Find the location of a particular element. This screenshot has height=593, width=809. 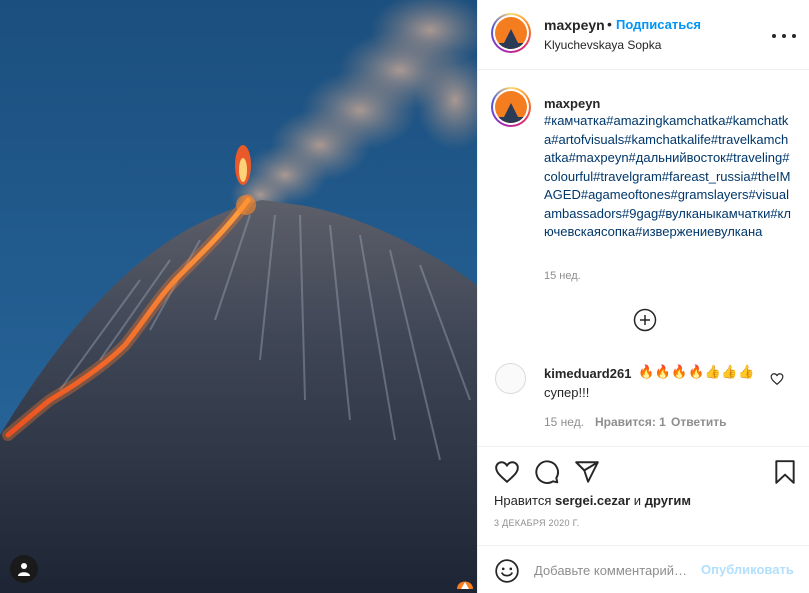

liked-by-user-link: sergei.cezar is located at coordinates (592, 500).